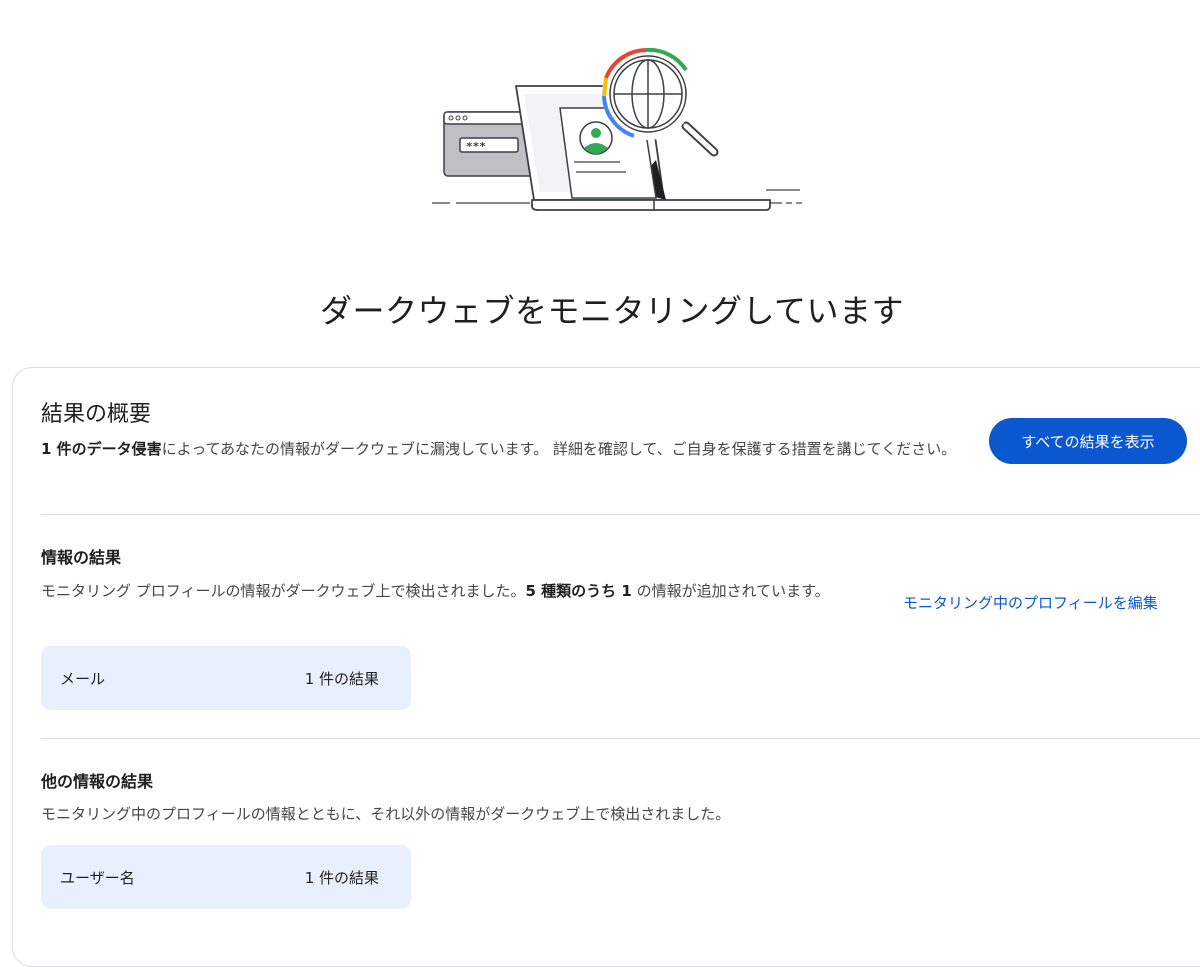 The height and width of the screenshot is (967, 1200). Describe the element at coordinates (730, 591) in the screenshot. I see `info-results-description-tail: の情報が追加されています。` at that location.